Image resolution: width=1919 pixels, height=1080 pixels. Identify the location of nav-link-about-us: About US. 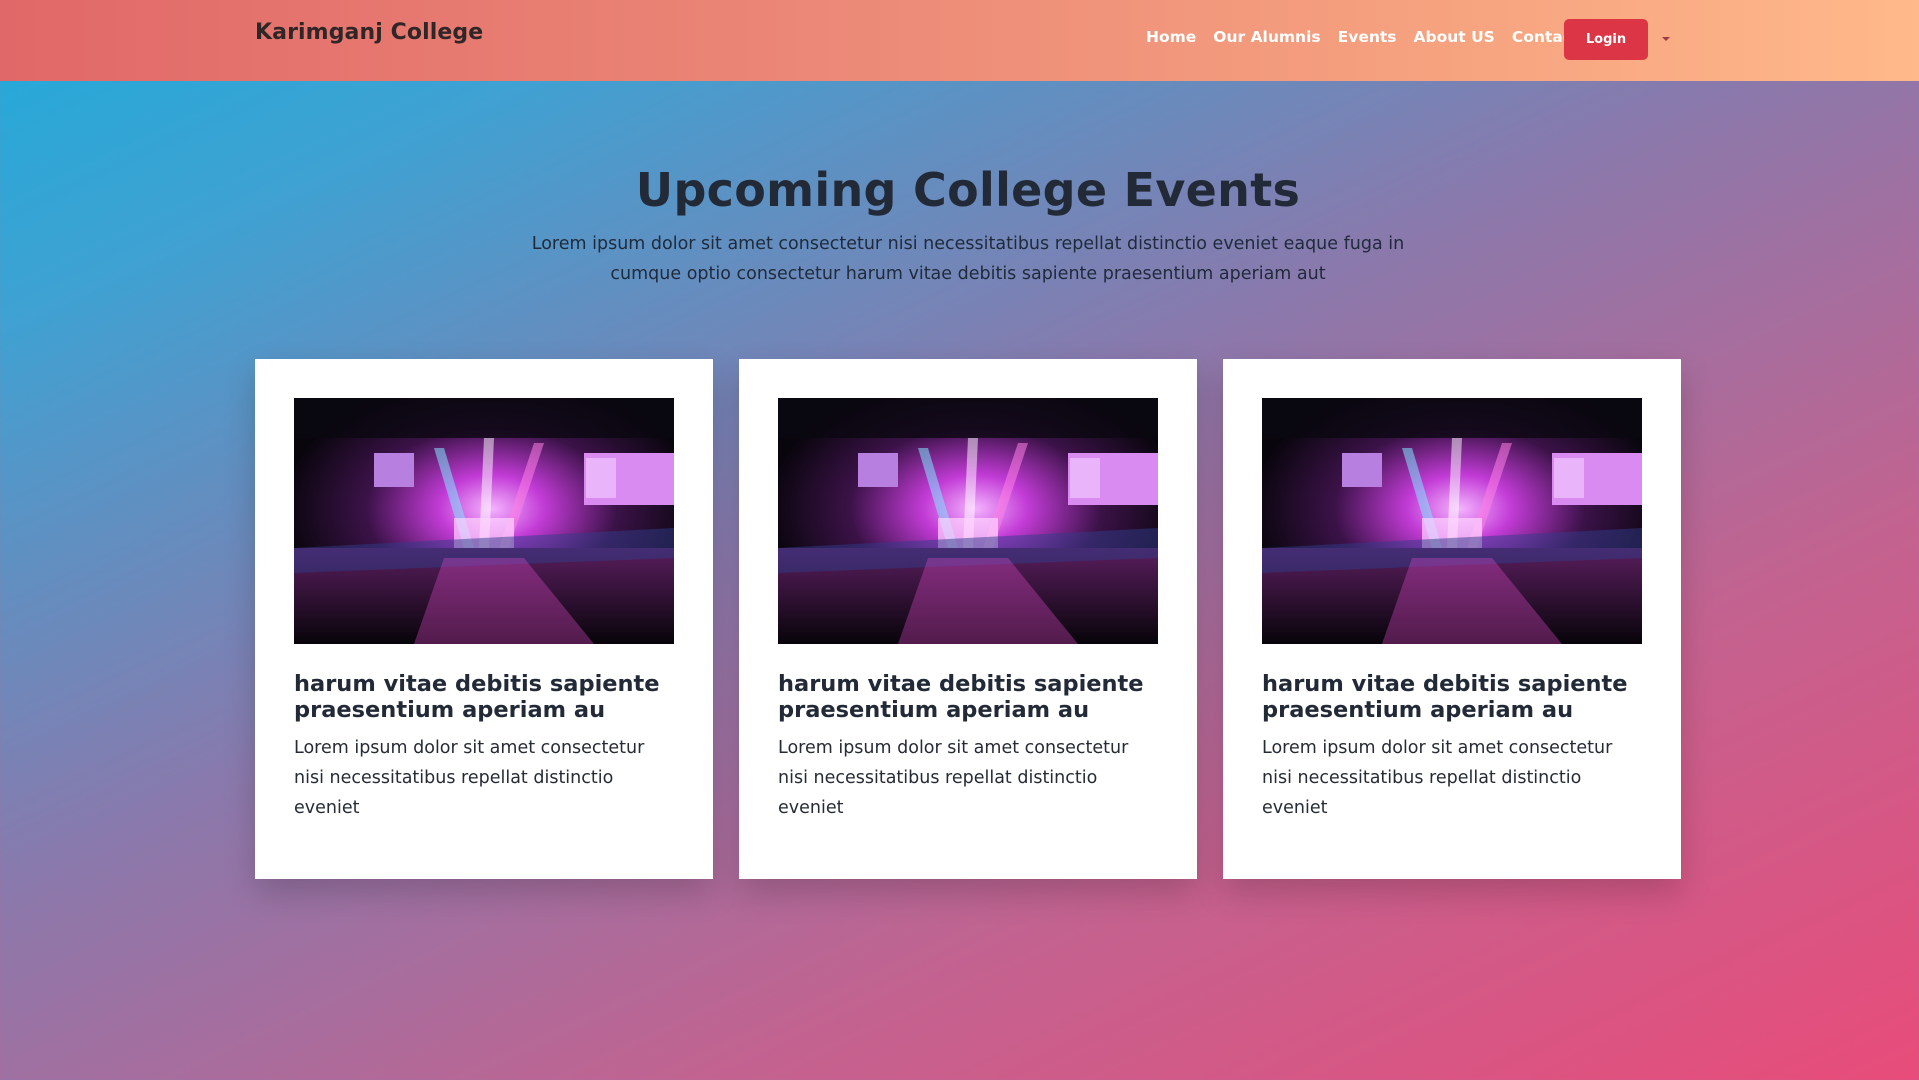
(1454, 37).